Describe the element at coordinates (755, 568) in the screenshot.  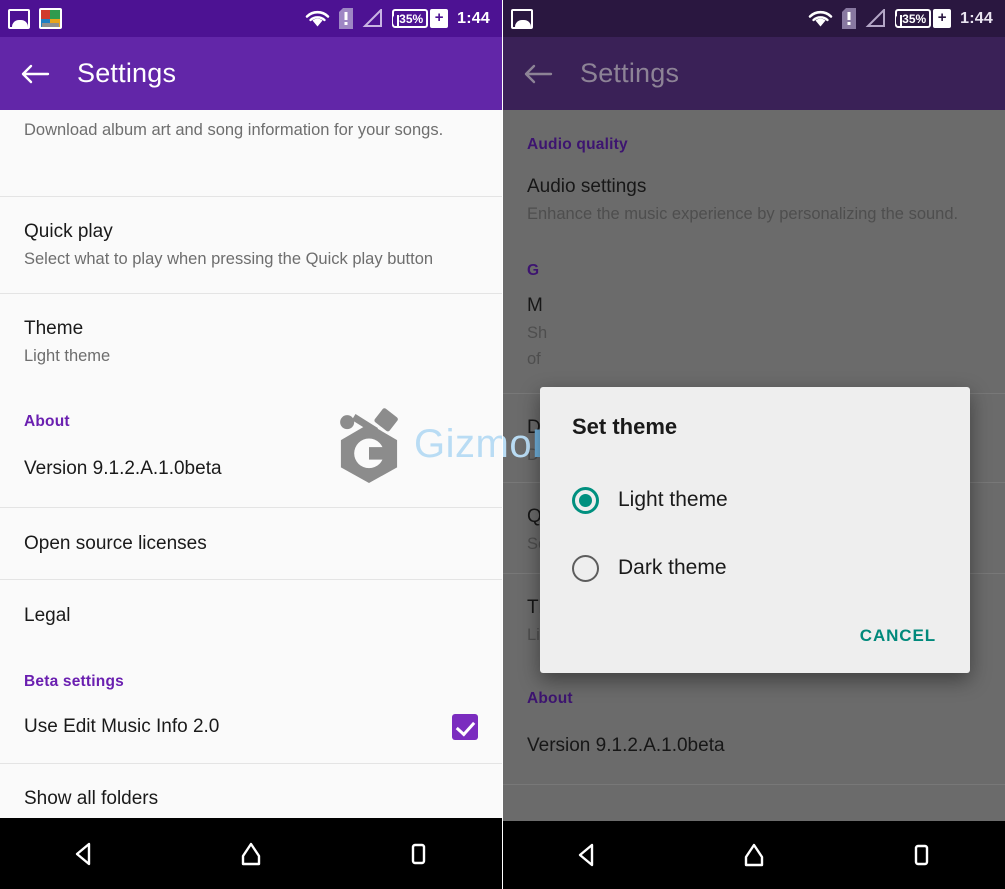
I see `radio-option-dark-theme: Dark theme` at that location.